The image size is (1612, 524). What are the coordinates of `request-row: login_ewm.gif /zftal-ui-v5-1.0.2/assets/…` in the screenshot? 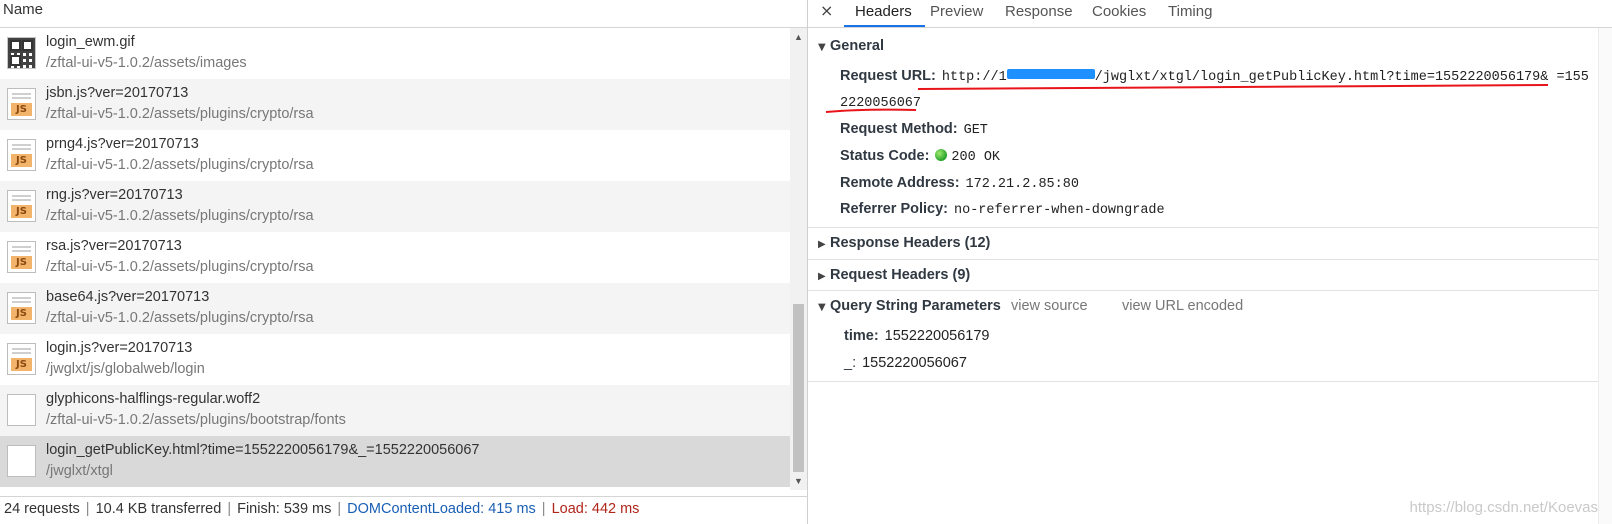 It's located at (395, 53).